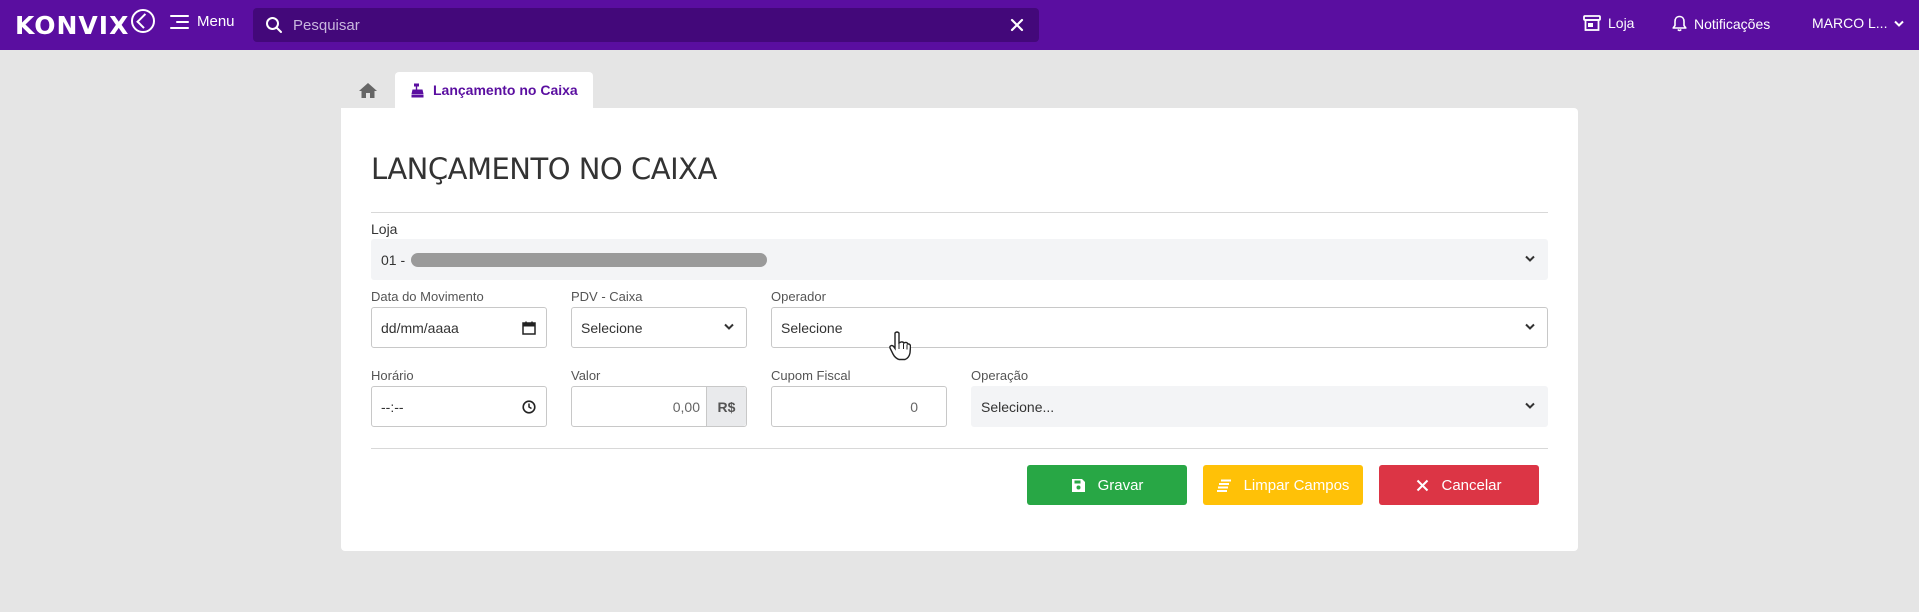 This screenshot has height=612, width=1919. What do you see at coordinates (686, 407) in the screenshot?
I see `valor-value: 0,00` at bounding box center [686, 407].